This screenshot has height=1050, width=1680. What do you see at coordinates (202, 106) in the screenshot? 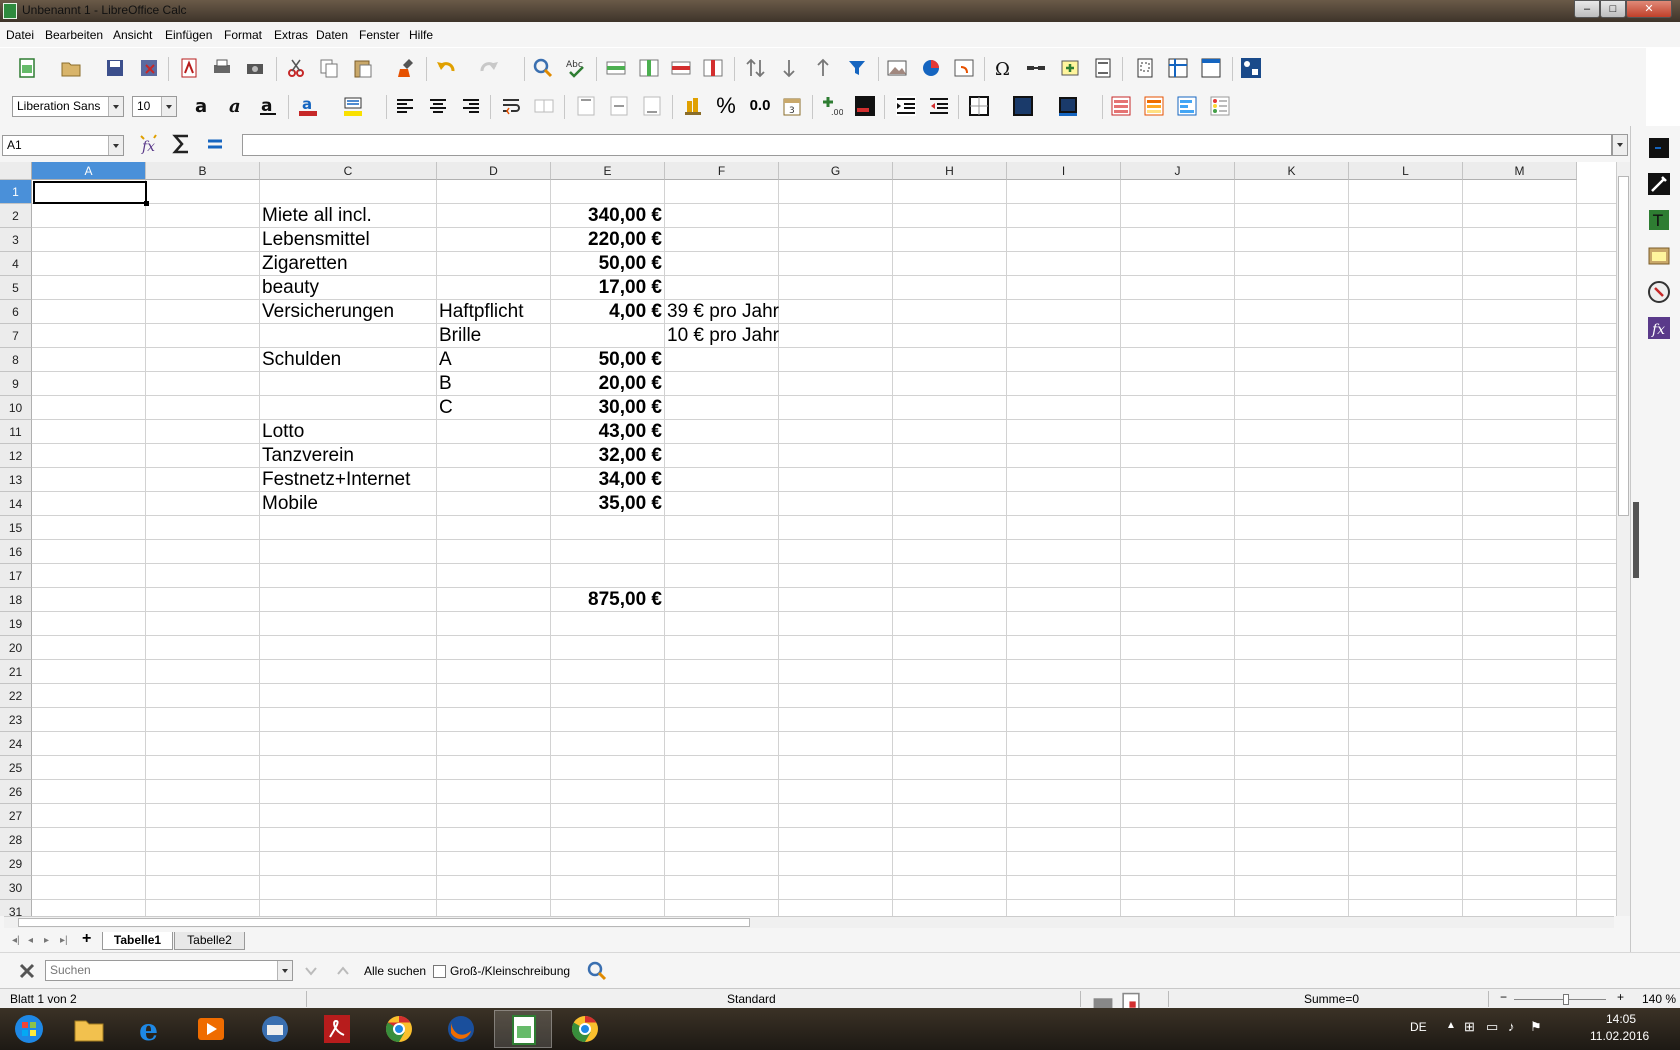
I see `bold-icon: a` at bounding box center [202, 106].